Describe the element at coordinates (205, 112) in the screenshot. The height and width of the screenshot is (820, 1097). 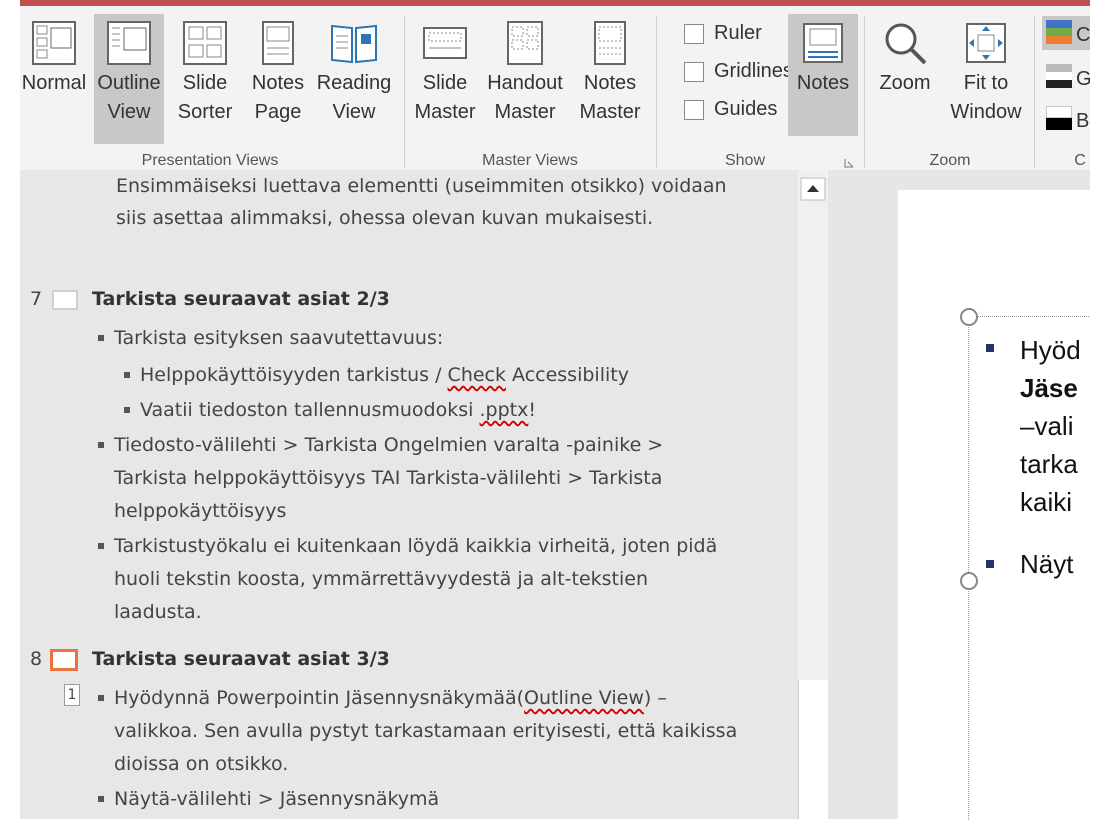
I see `slide-sorter-label-2: Sorter` at that location.